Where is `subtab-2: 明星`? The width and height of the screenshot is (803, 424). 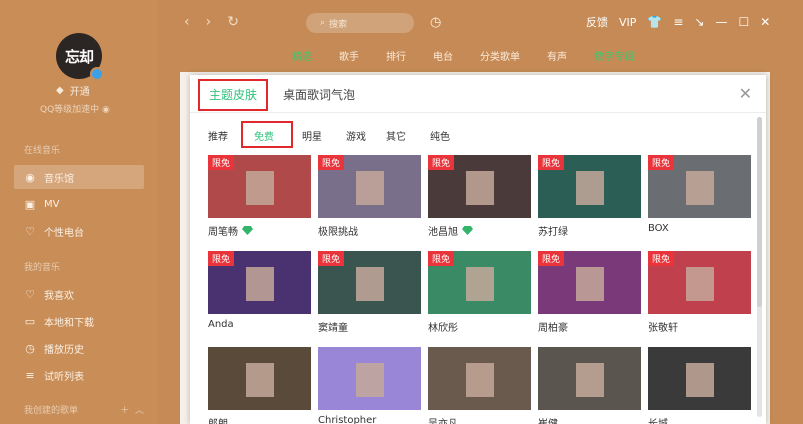 subtab-2: 明星 is located at coordinates (312, 135).